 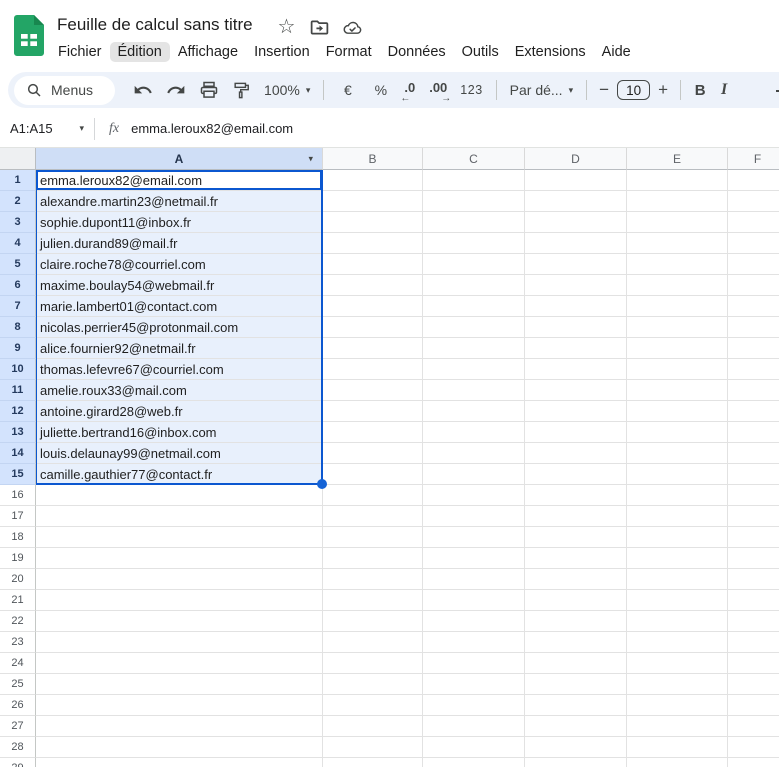 I want to click on cell-E13, so click(x=677, y=432).